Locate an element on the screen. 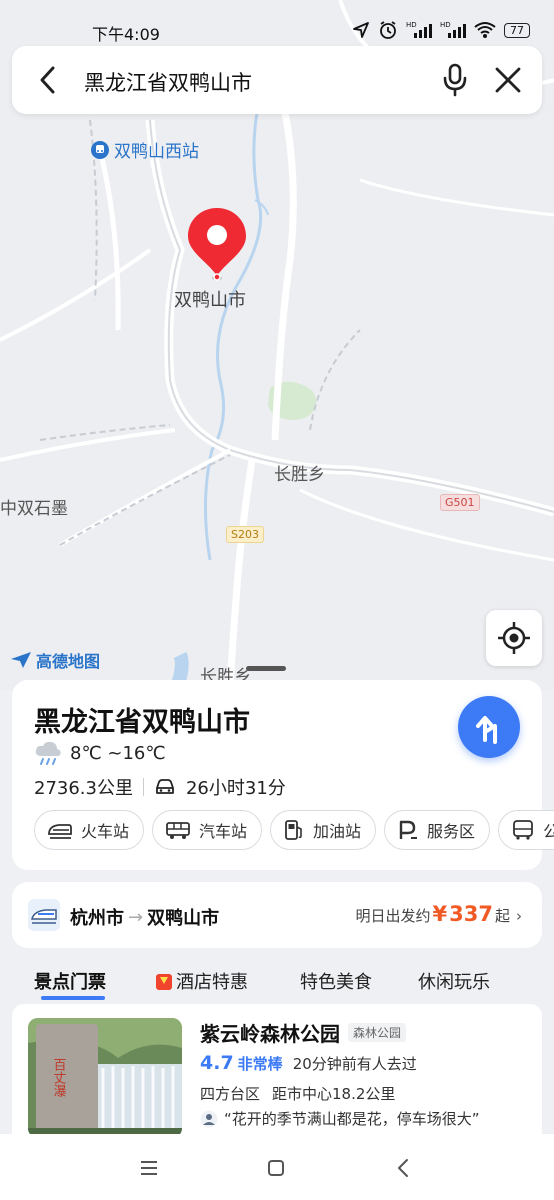 Image resolution: width=554 pixels, height=1200 pixels. route-suggestion: 杭州市 → 双鸭山市 明日出发约 ¥ 337 起 › is located at coordinates (277, 915).